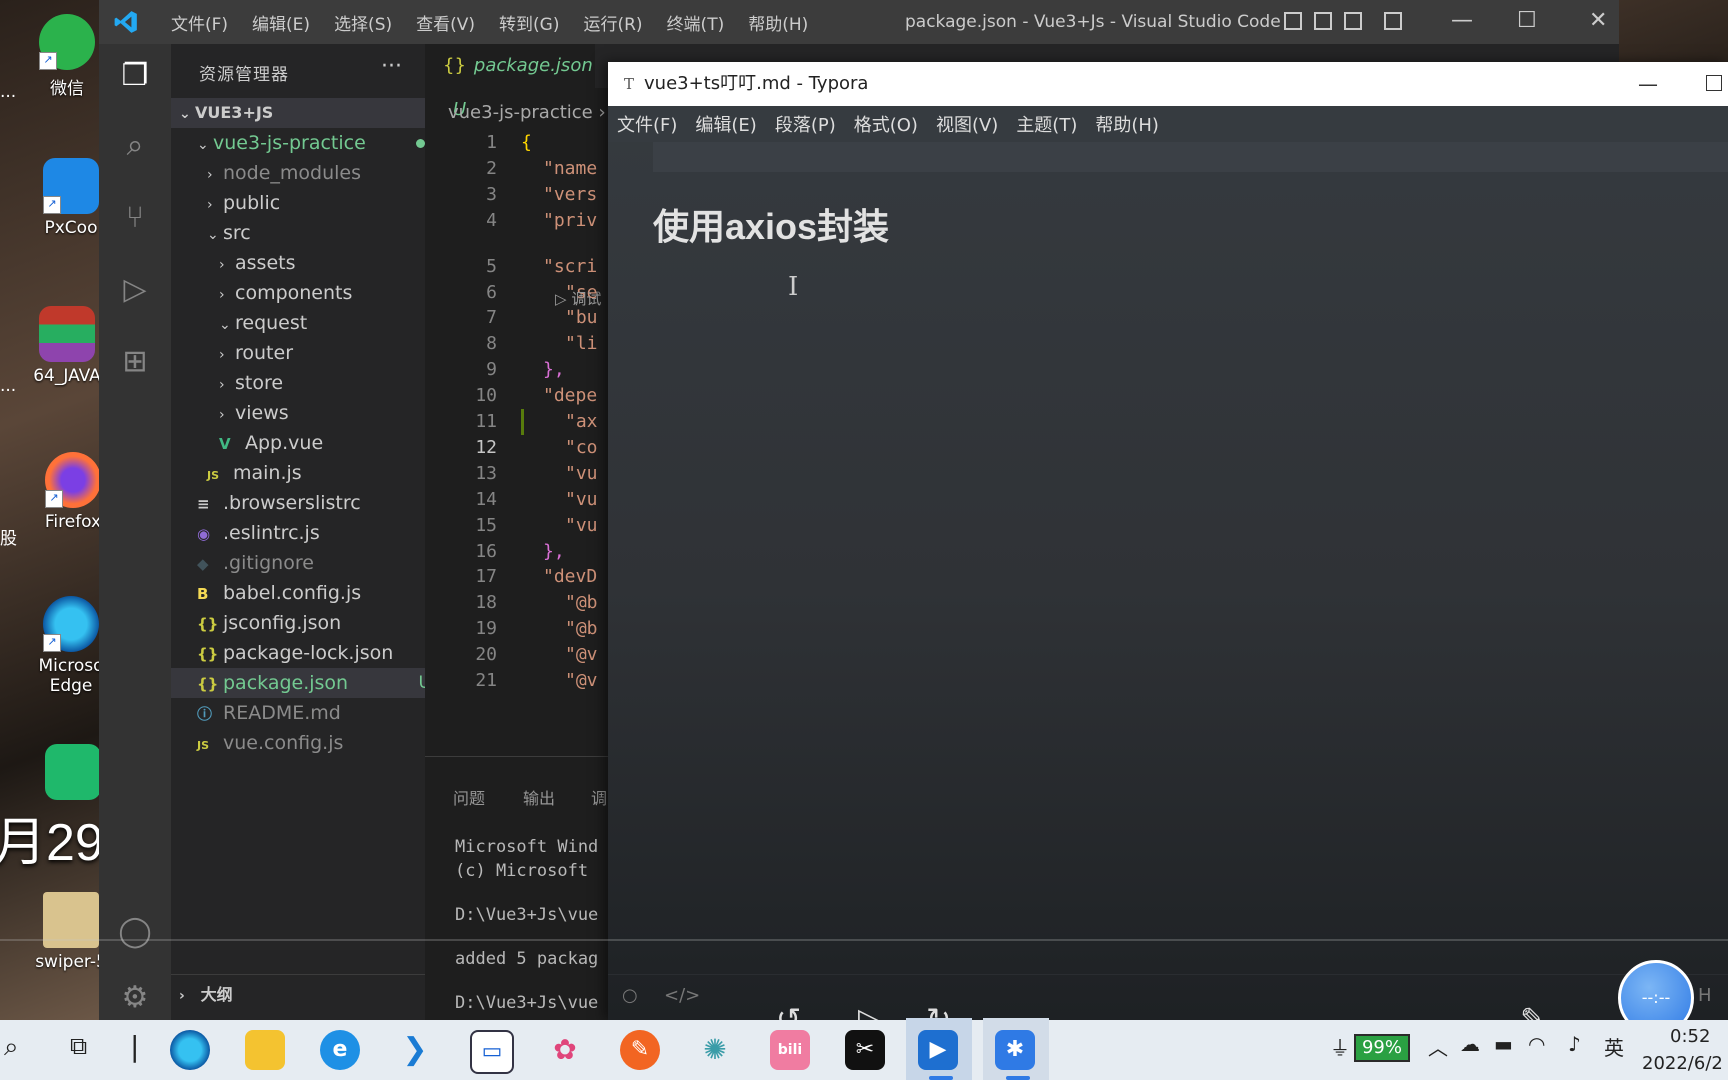 The image size is (1728, 1080). Describe the element at coordinates (1536, 1044) in the screenshot. I see `wifi-icon: ◠` at that location.